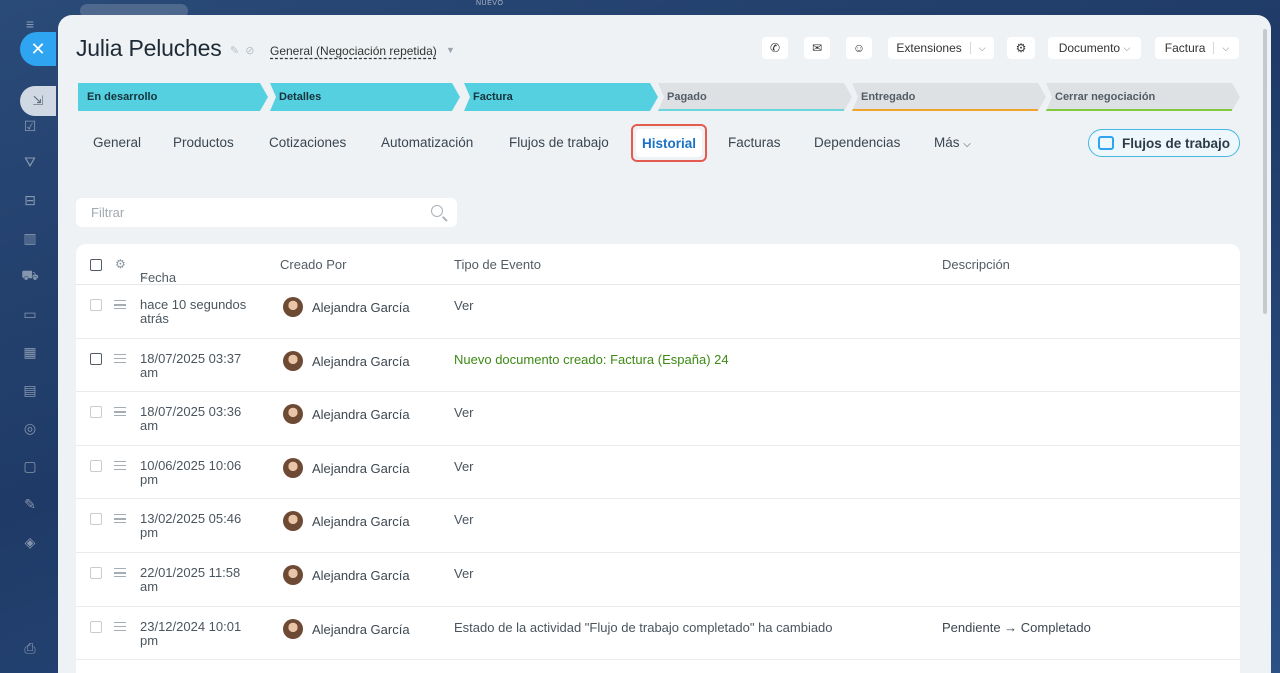 This screenshot has height=673, width=1280. I want to click on search-icon, so click(437, 211).